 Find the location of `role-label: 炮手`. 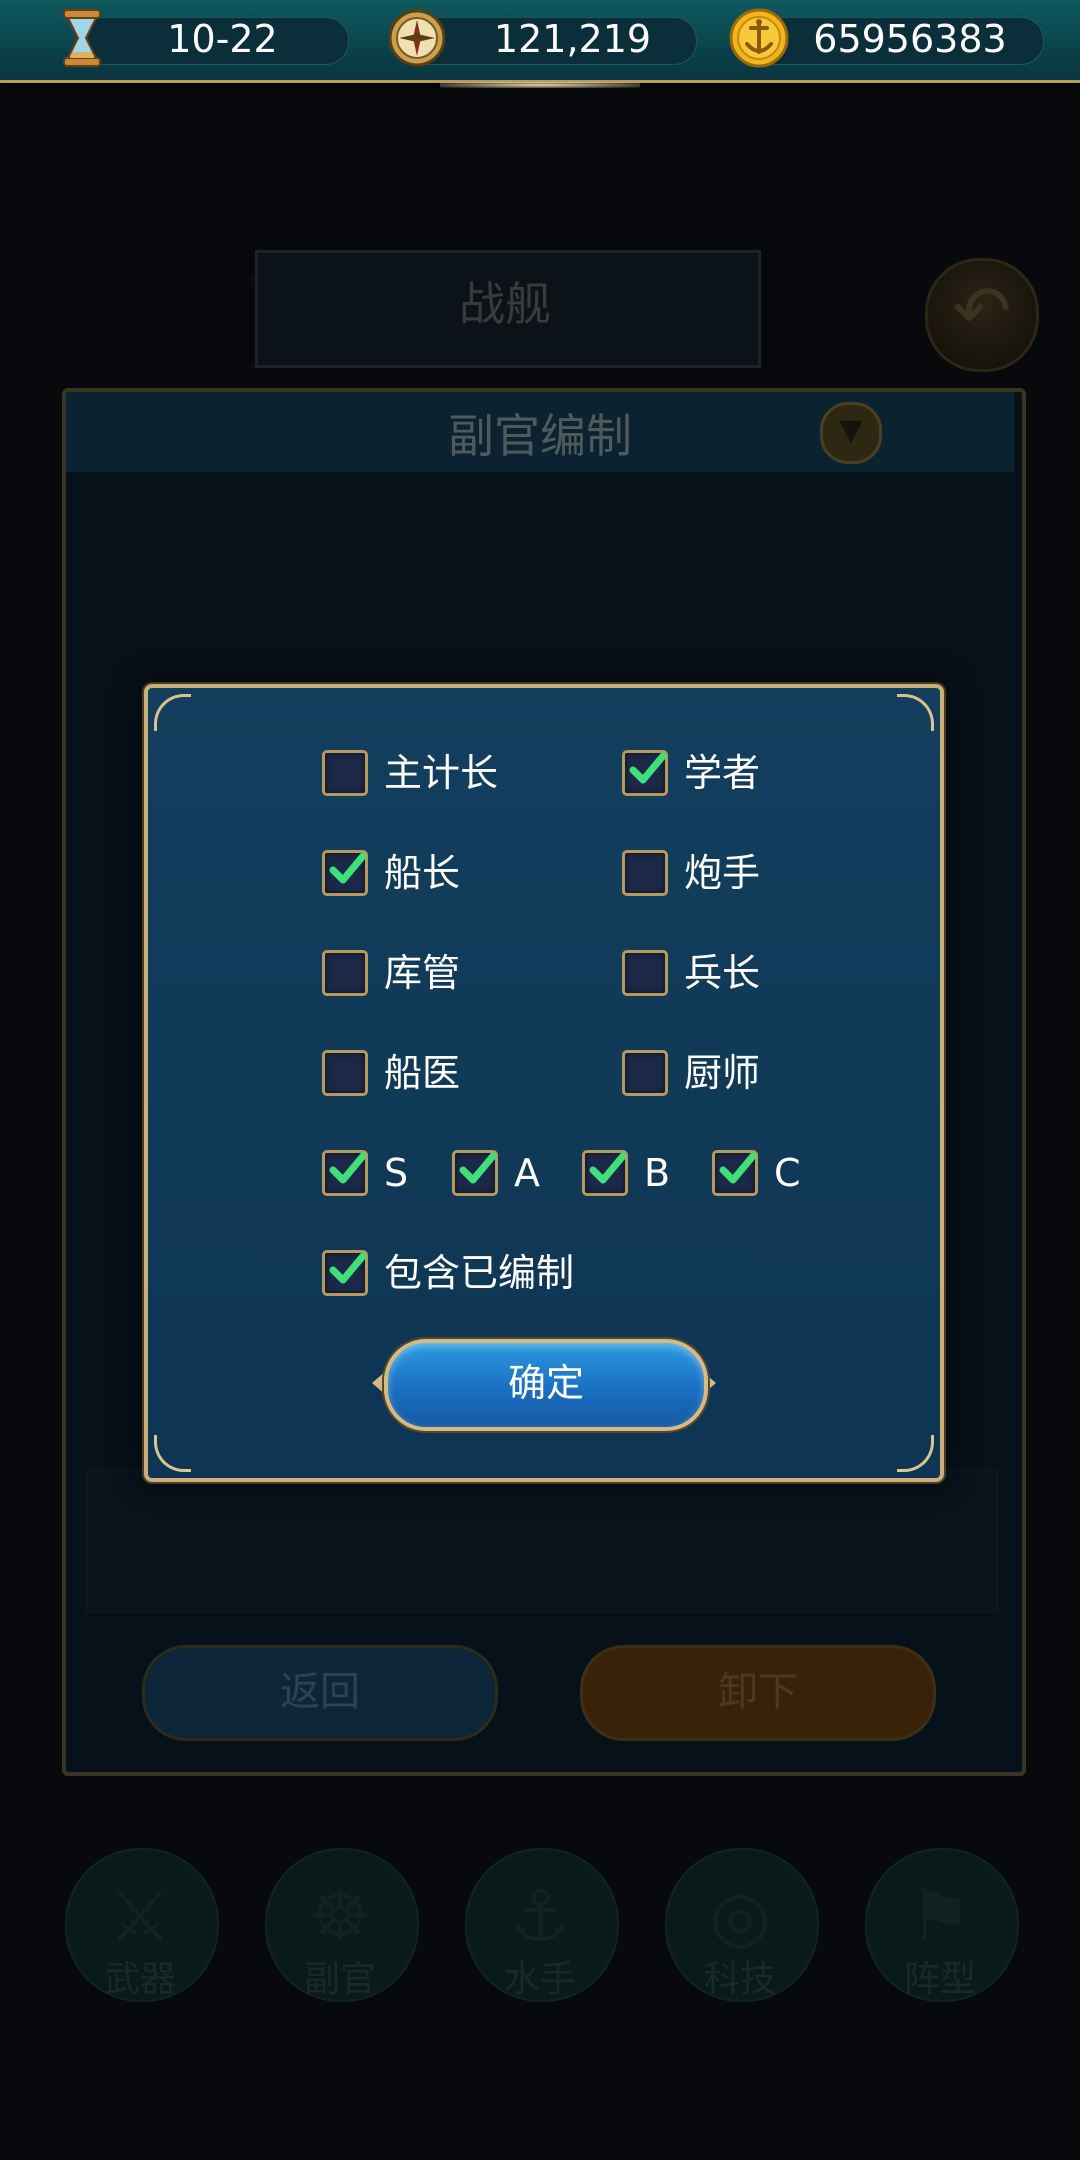

role-label: 炮手 is located at coordinates (722, 873).